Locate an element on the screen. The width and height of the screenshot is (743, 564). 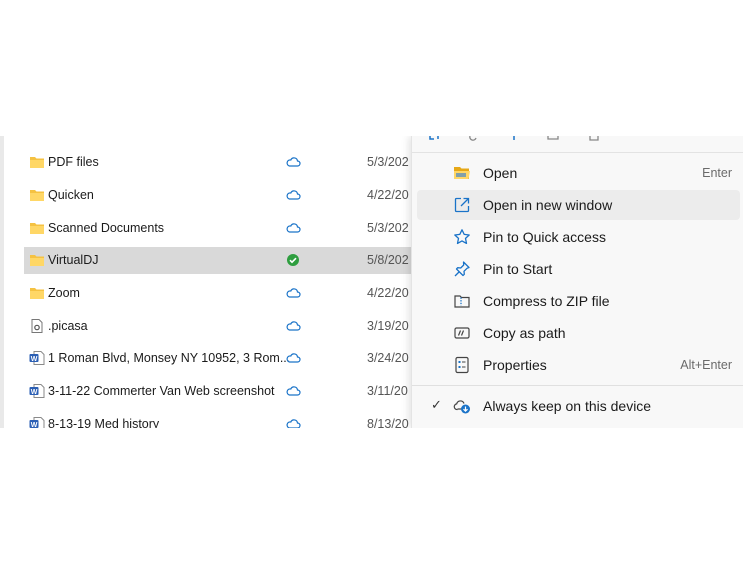
menu-item-properties: Properties Alt+Enter is located at coordinates (578, 365).